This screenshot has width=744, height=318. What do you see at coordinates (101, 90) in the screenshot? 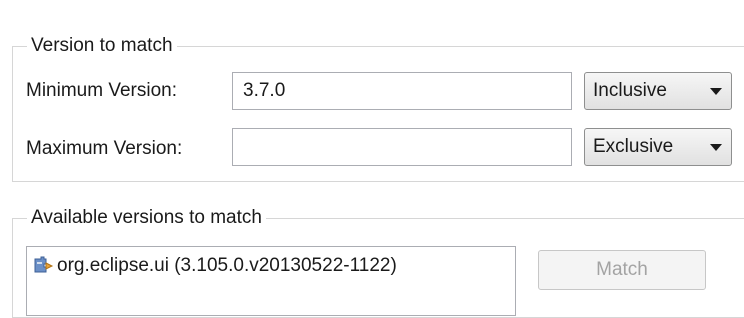
I see `minimum-version-label: Minimum Version:` at bounding box center [101, 90].